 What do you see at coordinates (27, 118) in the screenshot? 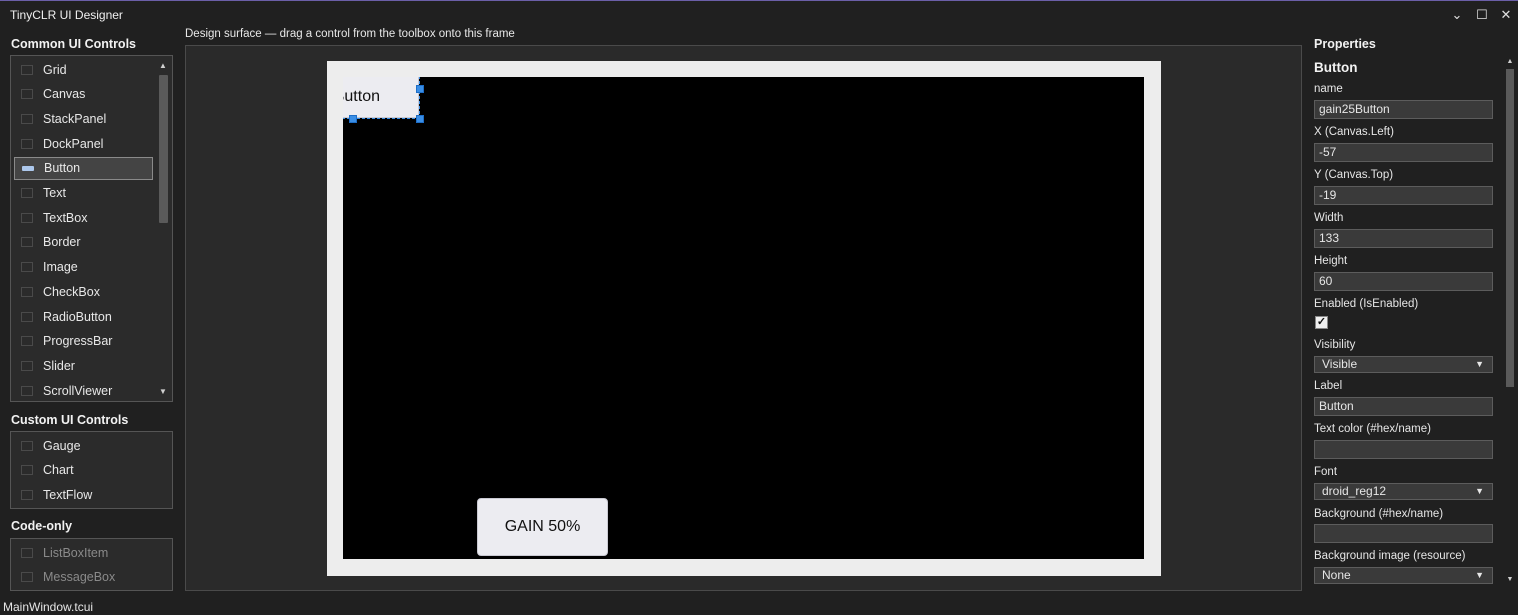
I see `stackpanel-icon` at bounding box center [27, 118].